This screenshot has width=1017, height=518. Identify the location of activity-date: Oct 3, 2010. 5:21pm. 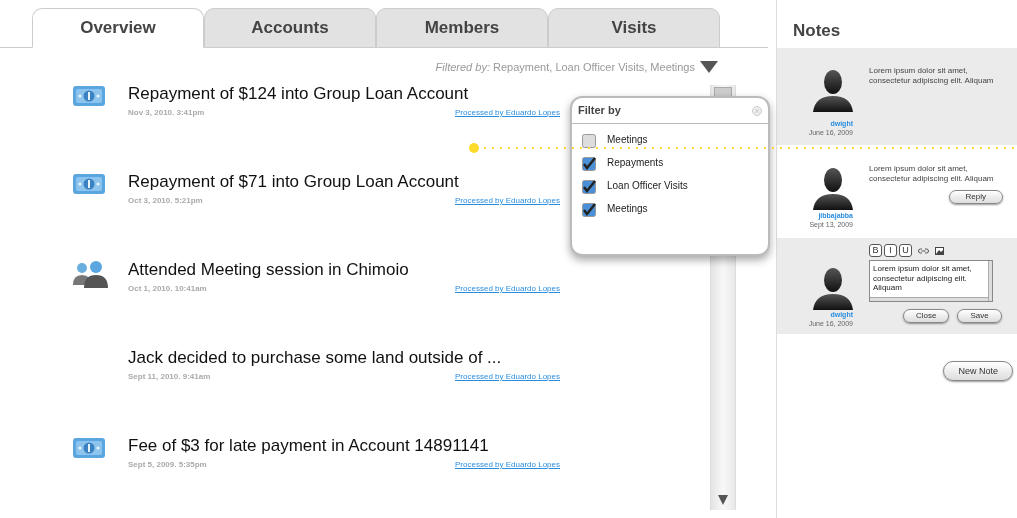
(165, 201).